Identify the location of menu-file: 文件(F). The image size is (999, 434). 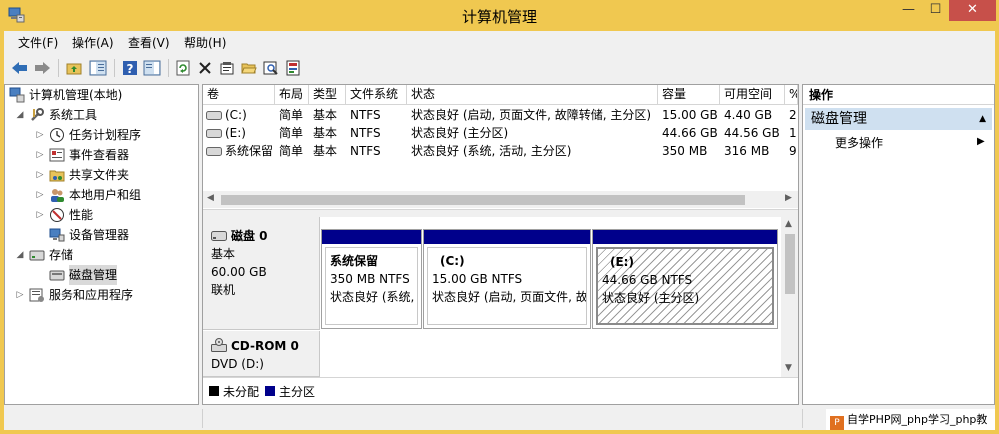
(38, 42).